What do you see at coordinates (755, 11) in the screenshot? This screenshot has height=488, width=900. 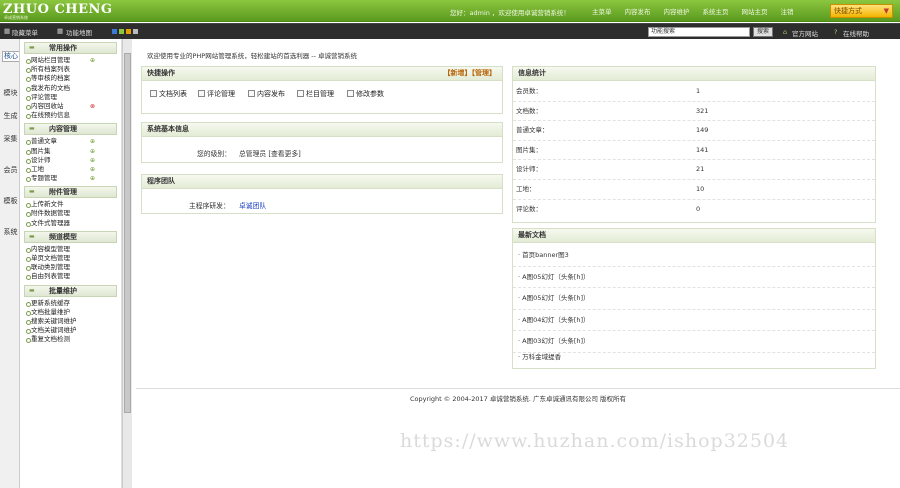 I see `nav-site-home: 网站主页` at bounding box center [755, 11].